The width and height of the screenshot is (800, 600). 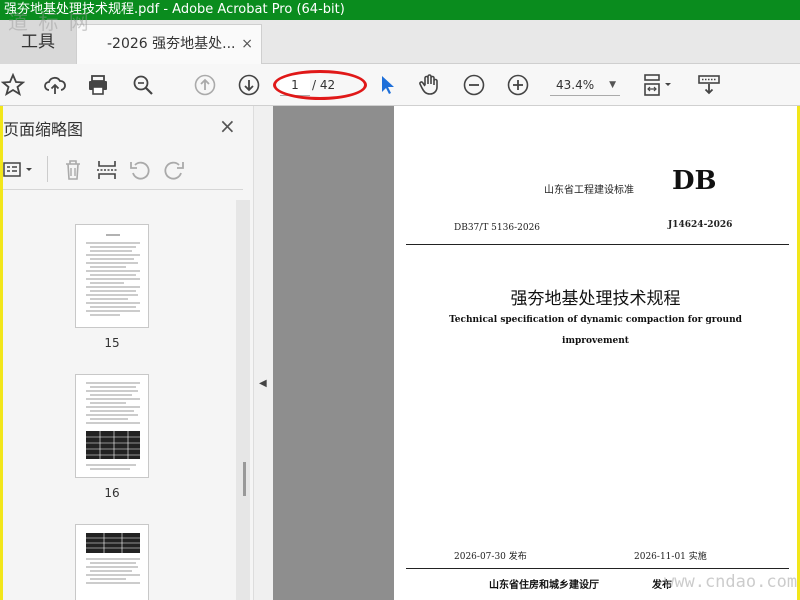 I want to click on hand-tool-icon, so click(x=429, y=85).